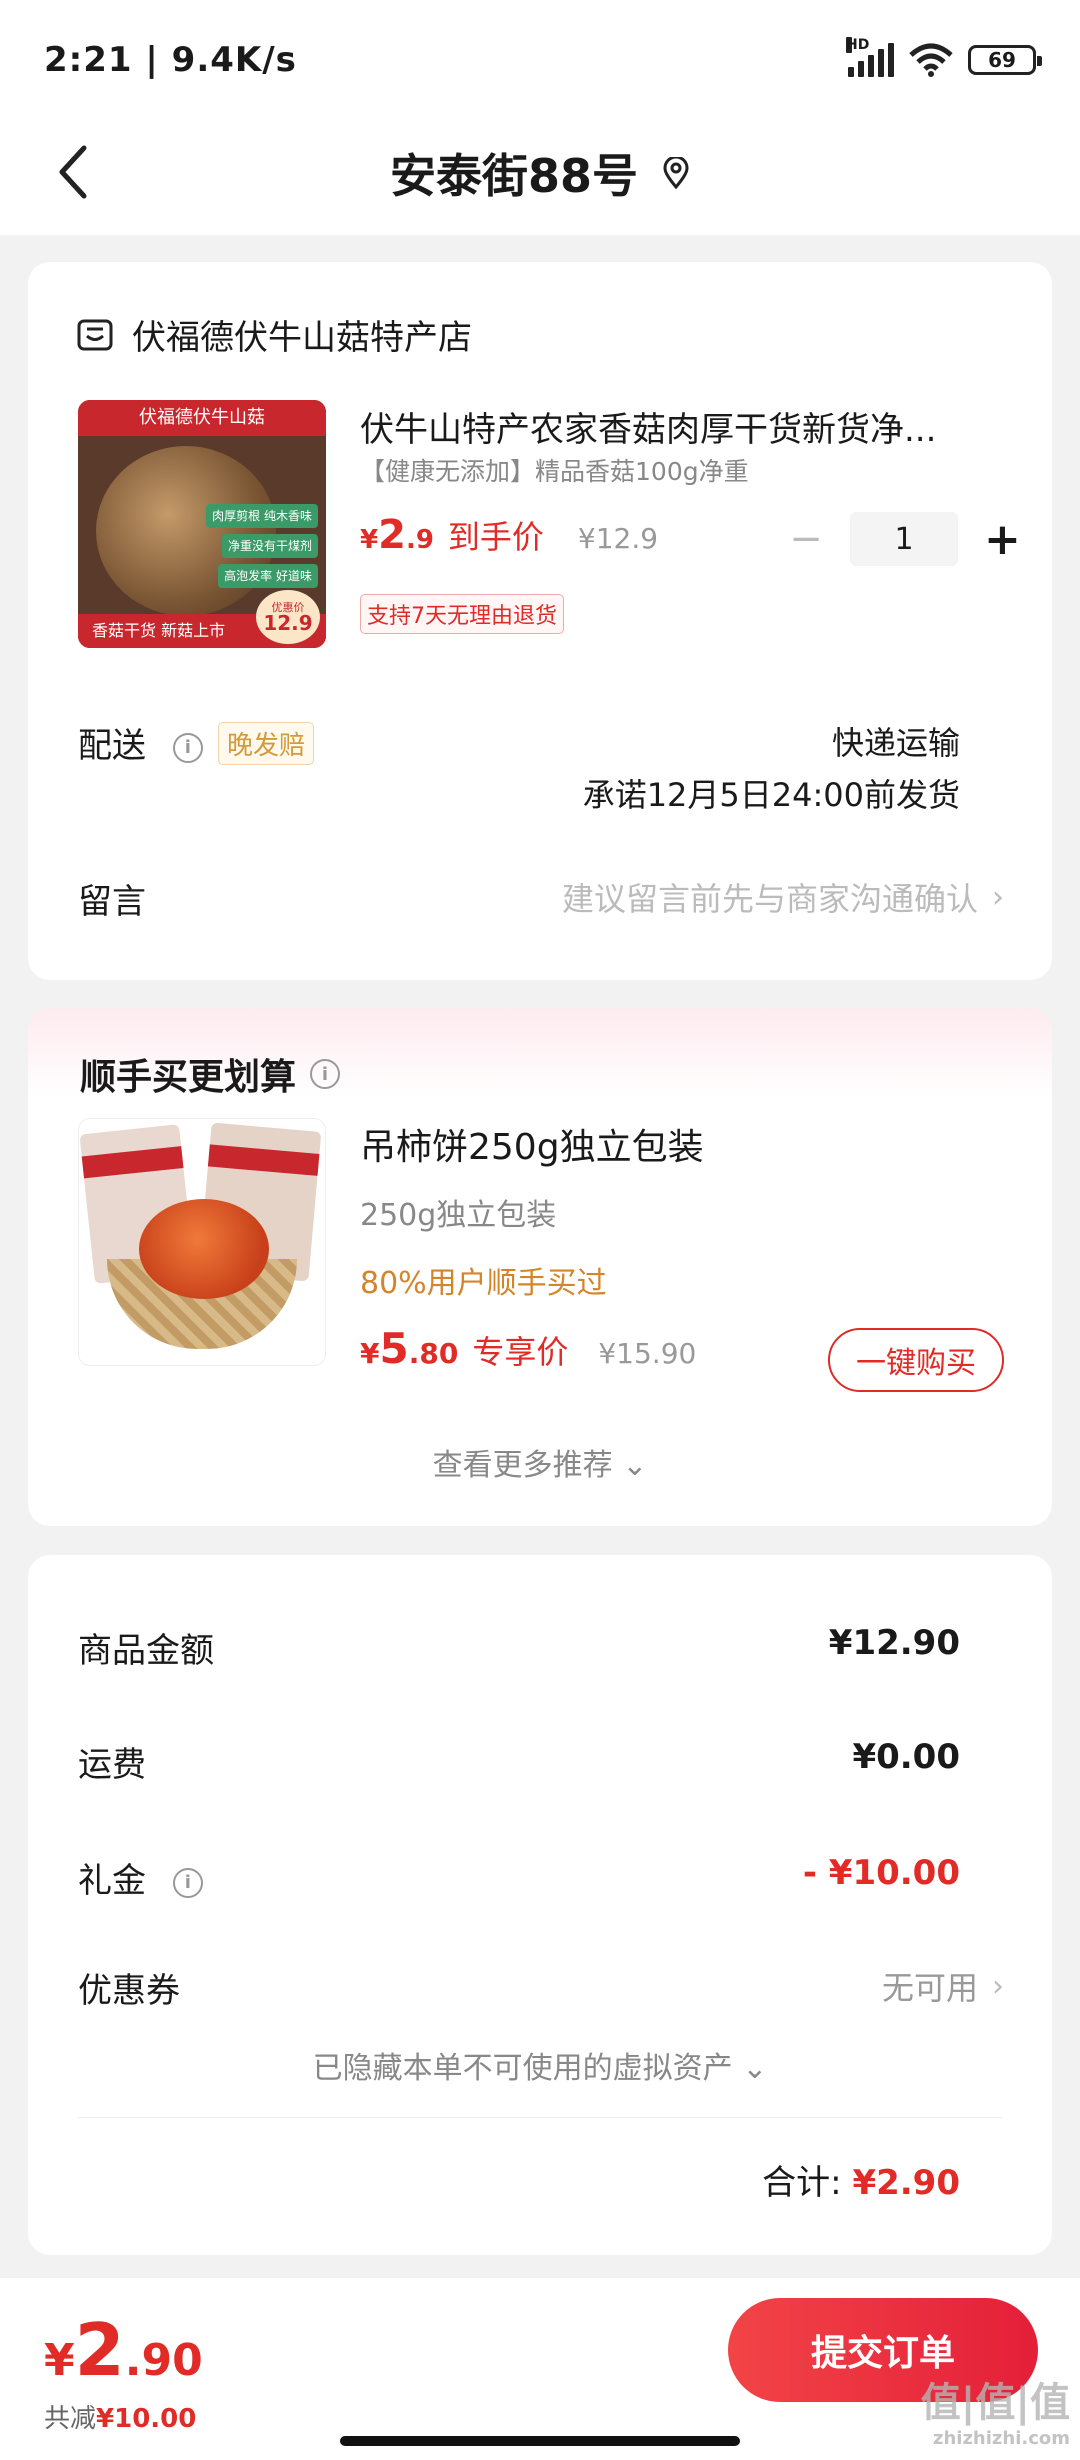 Image resolution: width=1080 pixels, height=2460 pixels. I want to click on recommended-product-spec: 250g独立包装, so click(458, 1215).